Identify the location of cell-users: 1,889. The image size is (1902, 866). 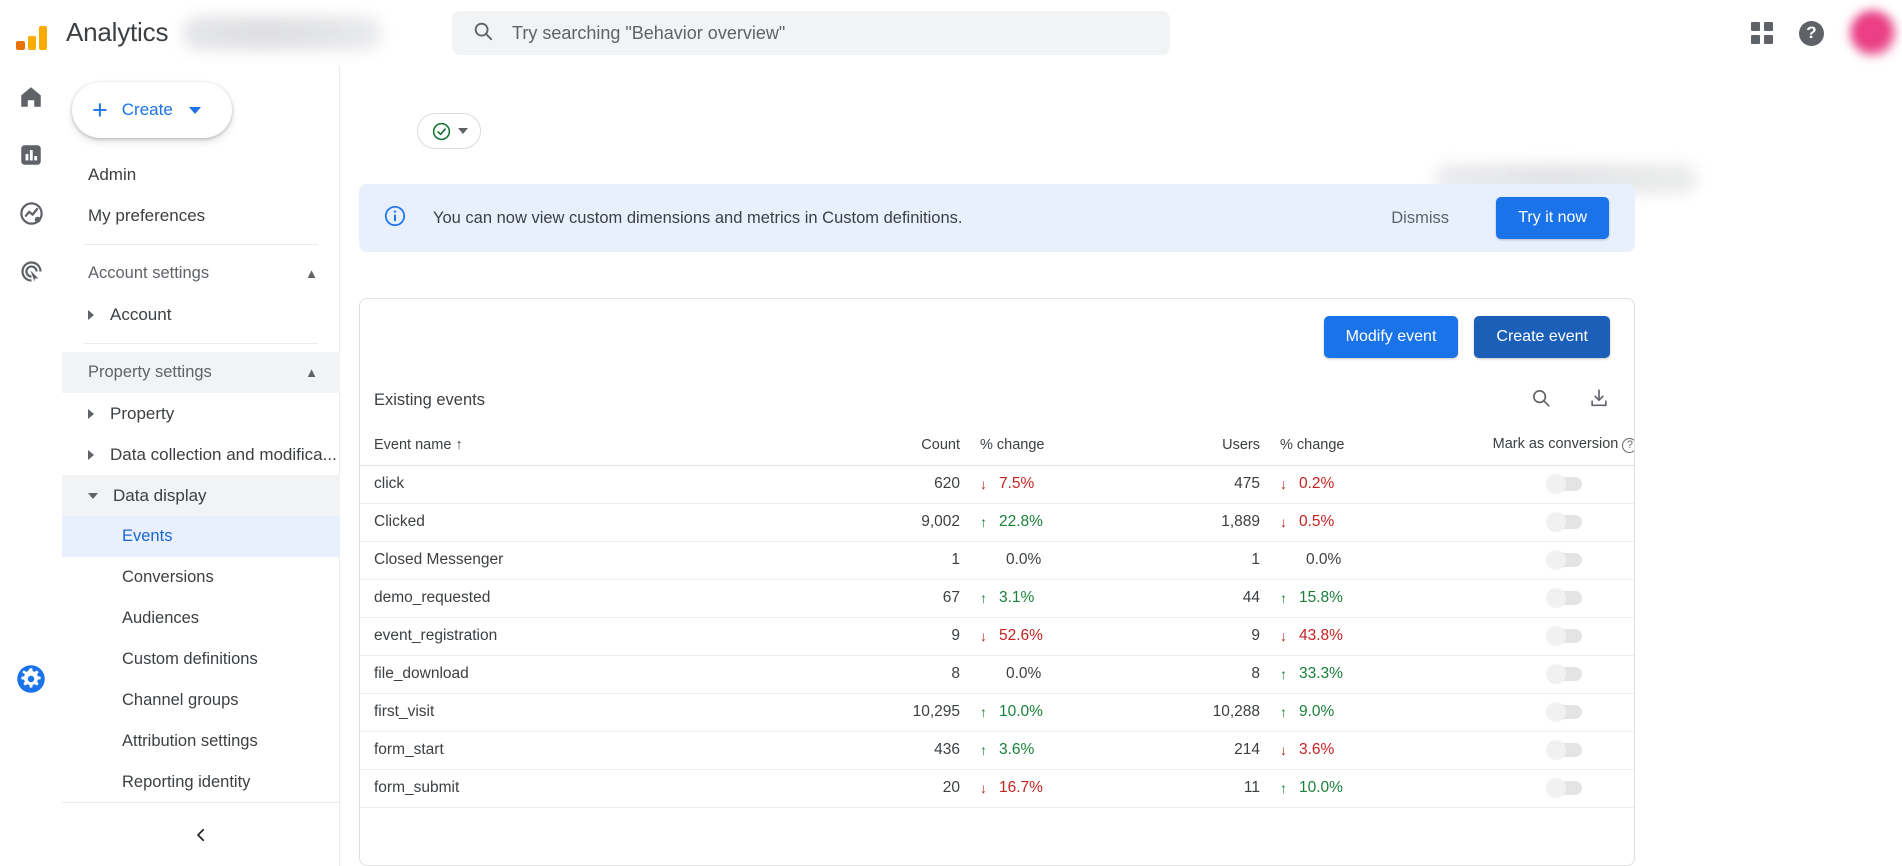
(1240, 521).